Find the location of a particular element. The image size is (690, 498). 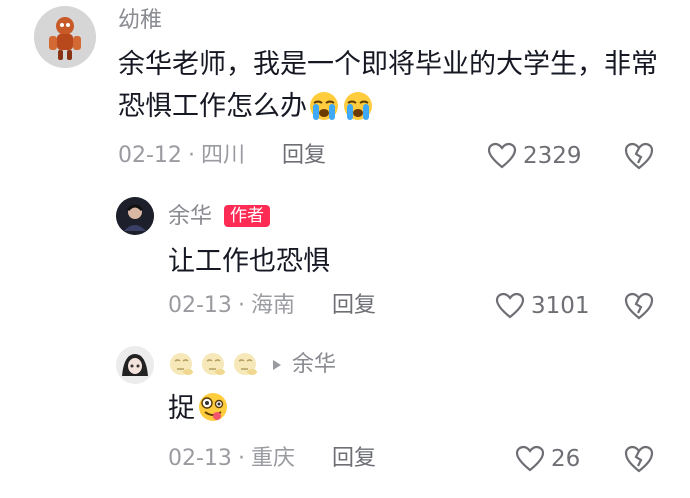

reply-text: 捉 is located at coordinates (199, 412).